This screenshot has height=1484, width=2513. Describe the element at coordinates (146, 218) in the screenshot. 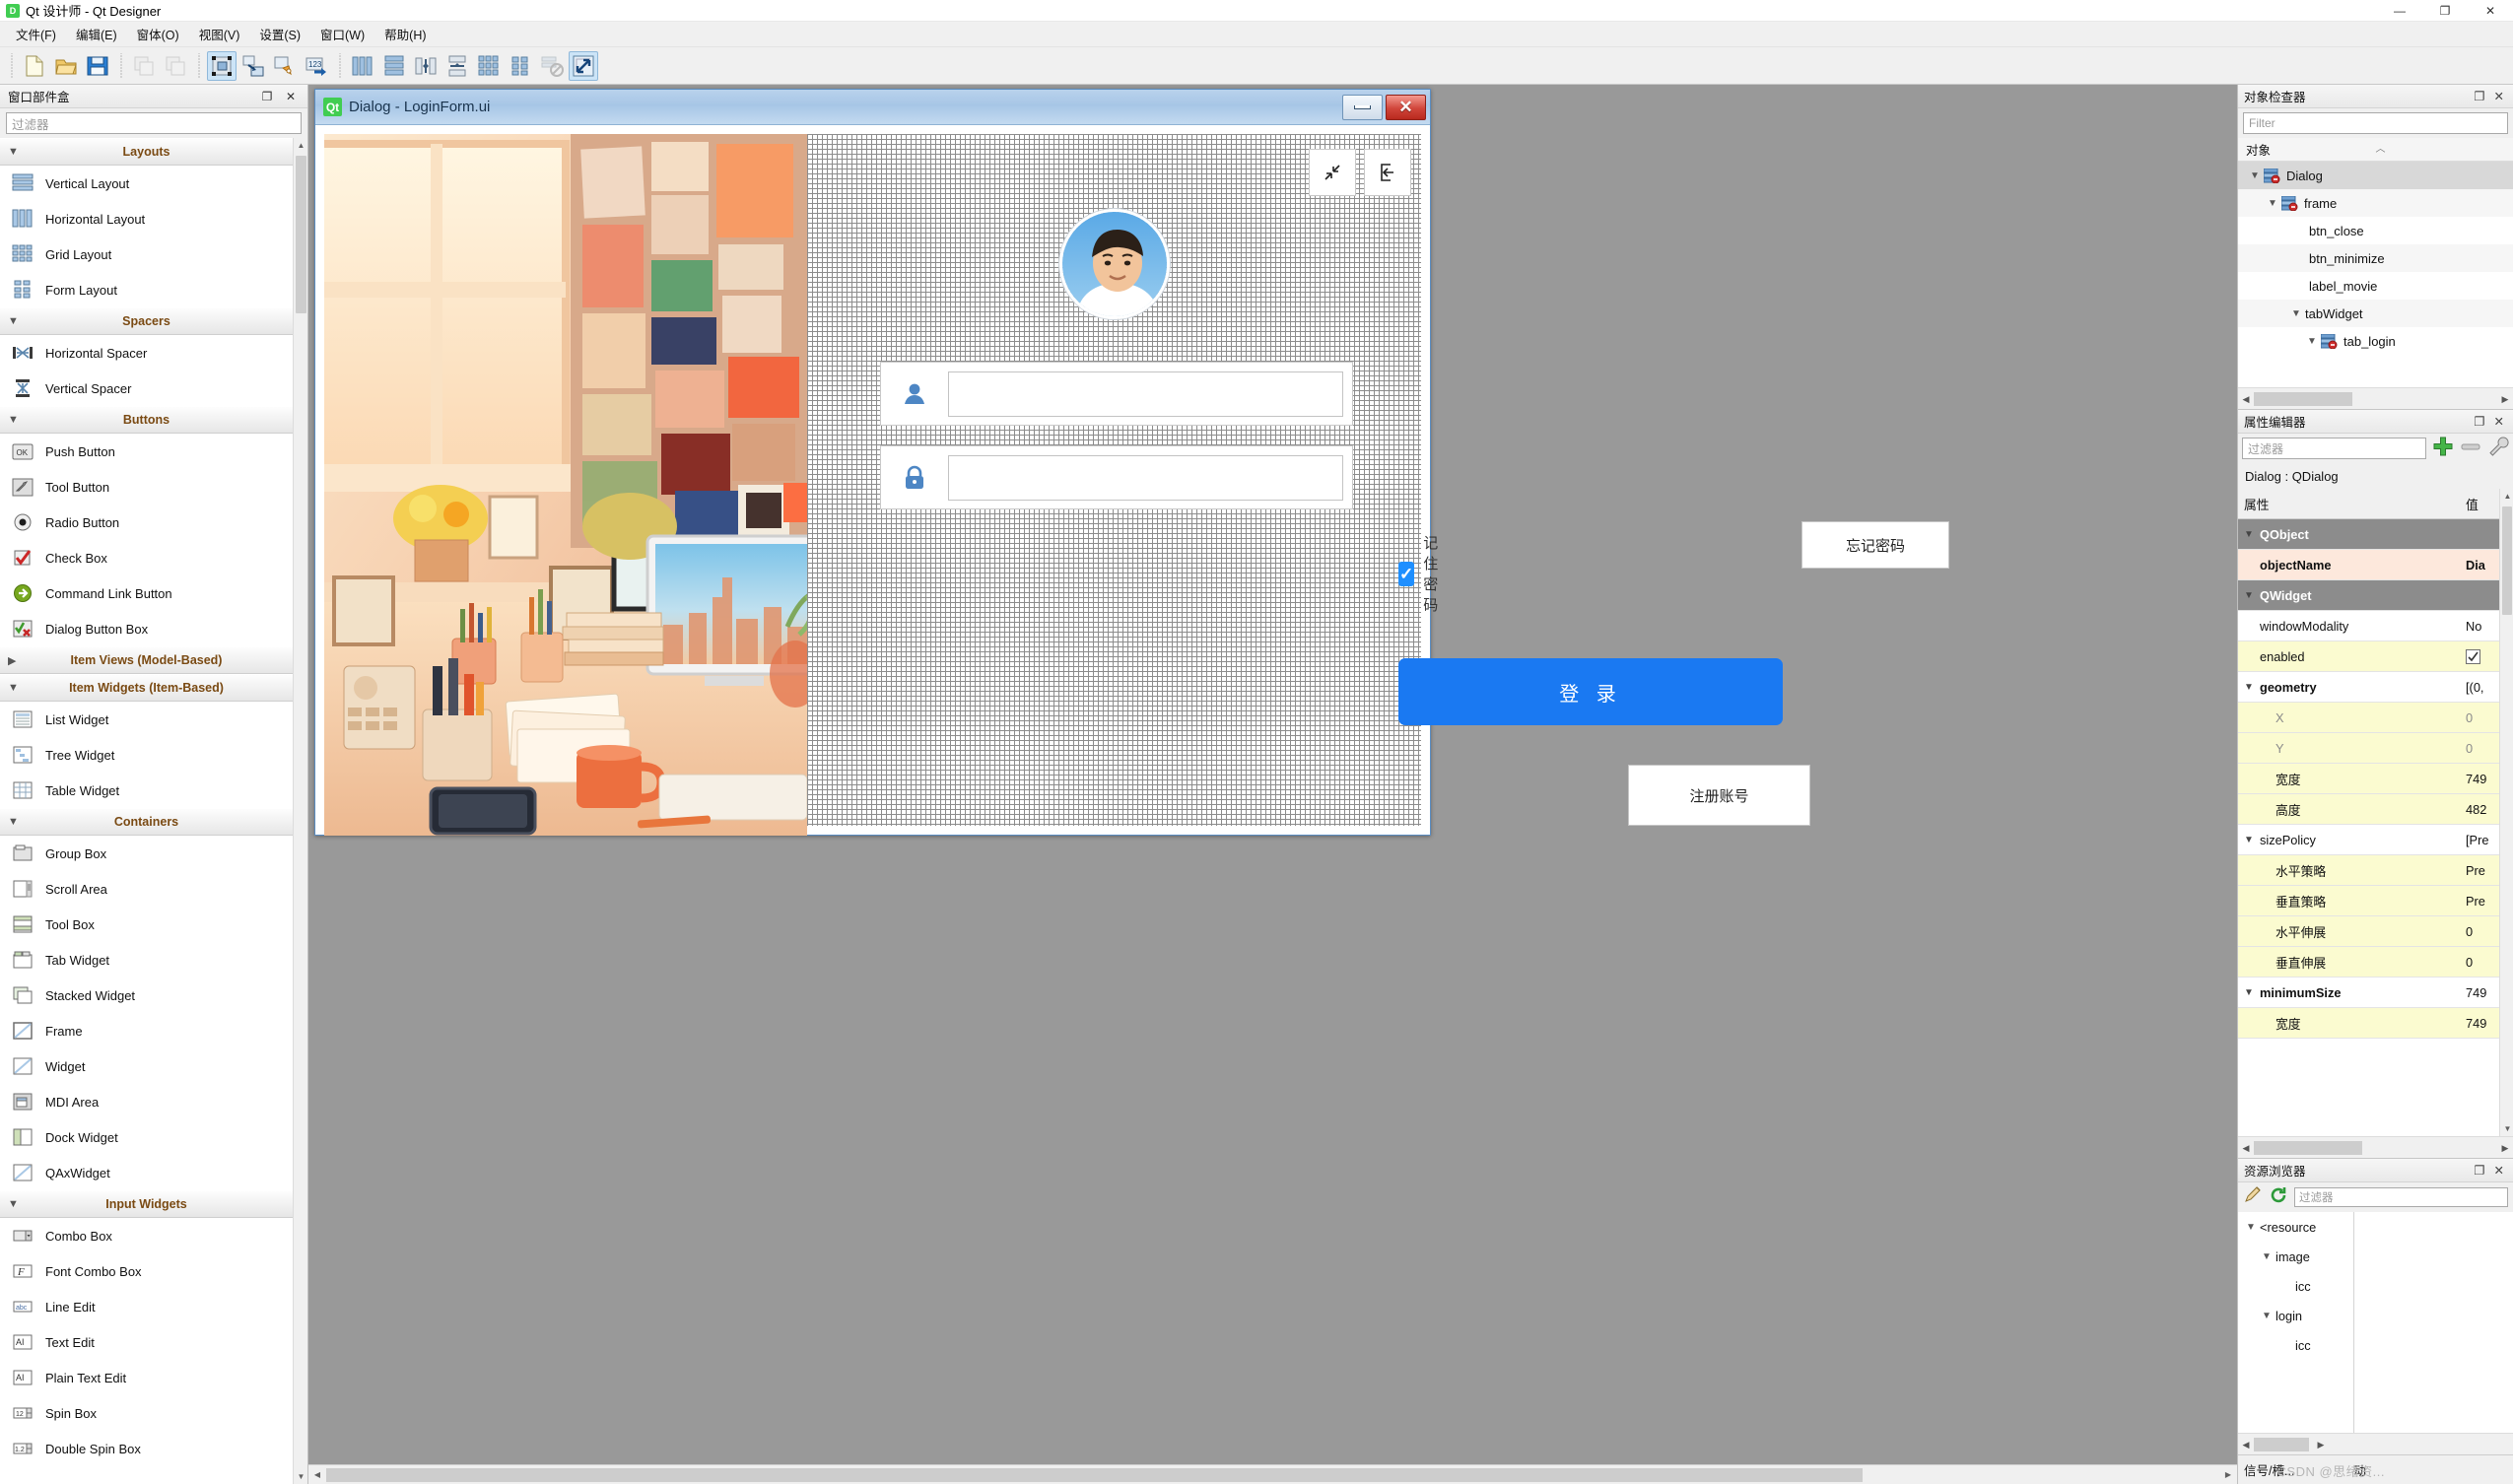

I see `widget-item-horizontal-layout: Horizontal Layout` at that location.